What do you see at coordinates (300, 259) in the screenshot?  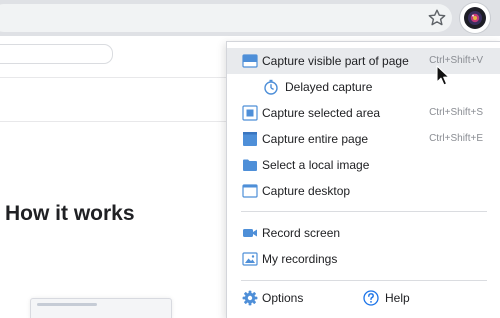 I see `menu-item-label: My recordings` at bounding box center [300, 259].